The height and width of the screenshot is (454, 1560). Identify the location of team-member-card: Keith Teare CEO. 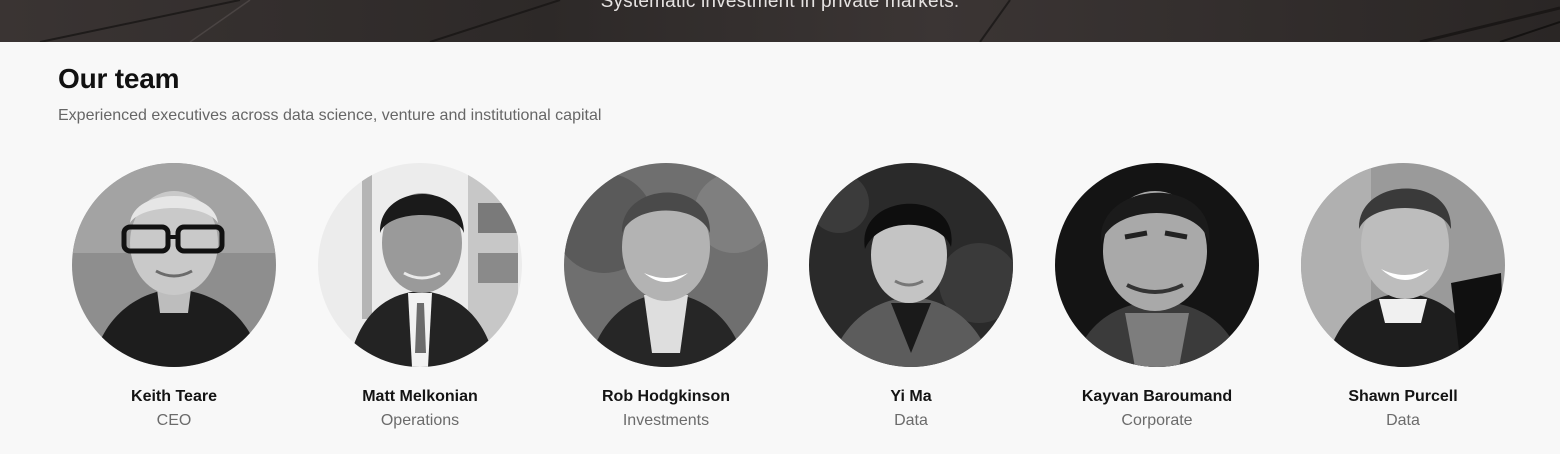
(174, 296).